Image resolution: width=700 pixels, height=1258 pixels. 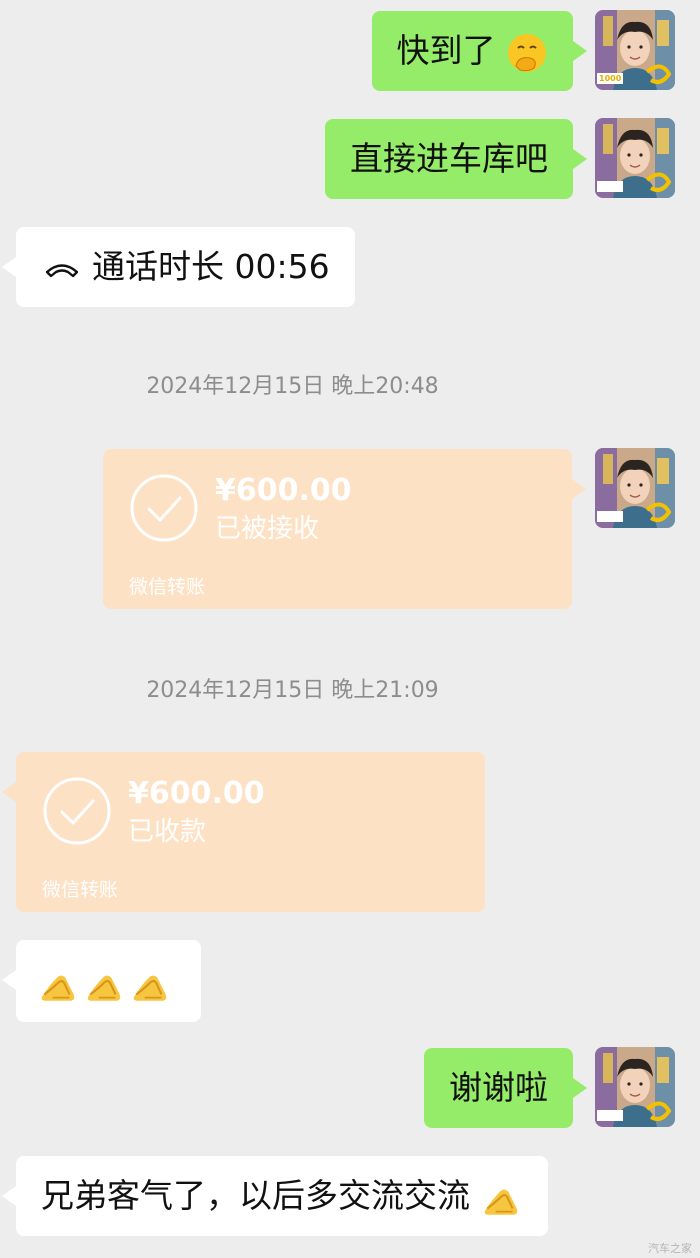 What do you see at coordinates (610, 78) in the screenshot?
I see `avatar-badge: 1000` at bounding box center [610, 78].